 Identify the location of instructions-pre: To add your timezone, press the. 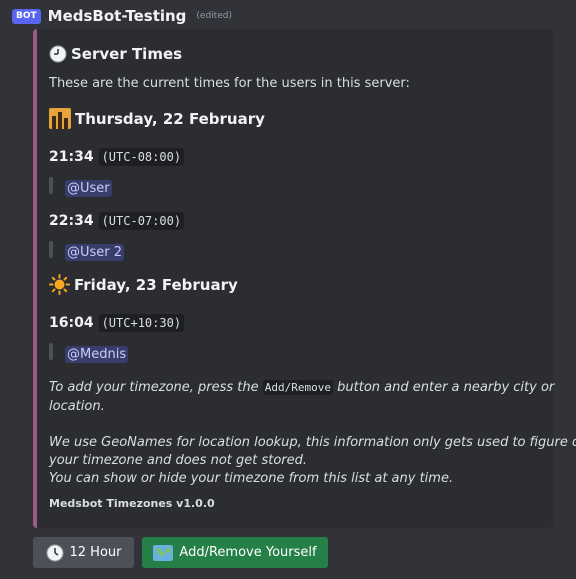
(156, 387).